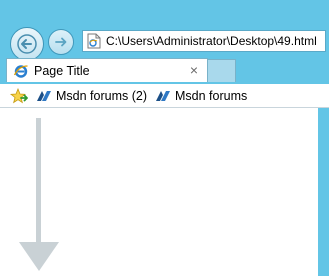 This screenshot has height=276, width=329. I want to click on favorite-label: Msdn forums (2), so click(101, 95).